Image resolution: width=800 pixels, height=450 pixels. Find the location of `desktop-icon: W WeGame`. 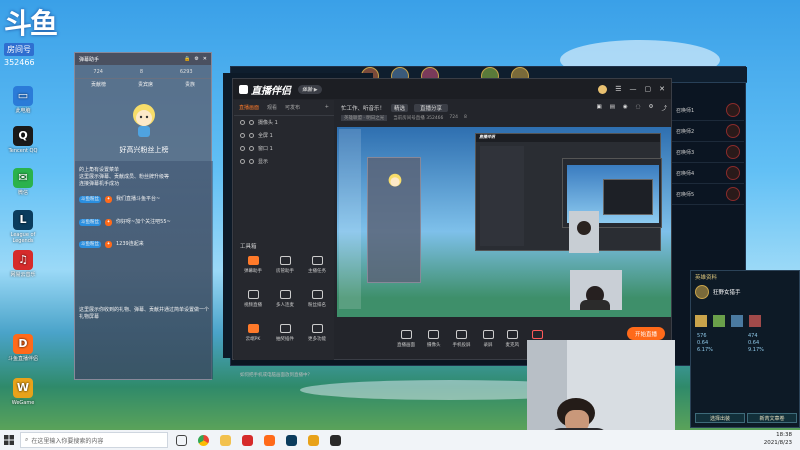

desktop-icon: W WeGame is located at coordinates (23, 392).